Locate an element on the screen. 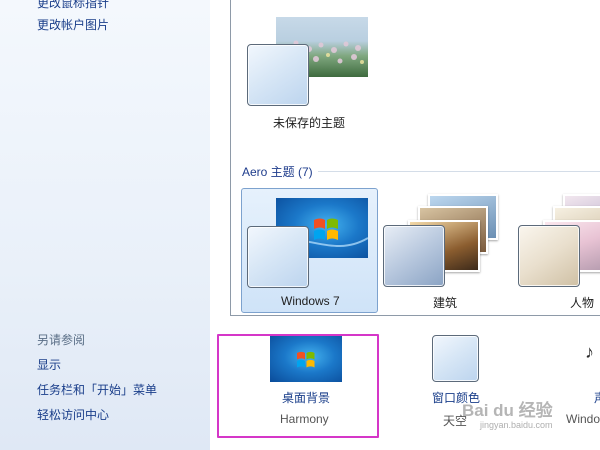 Image resolution: width=600 pixels, height=450 pixels. windows-7-color-swatch is located at coordinates (278, 257).